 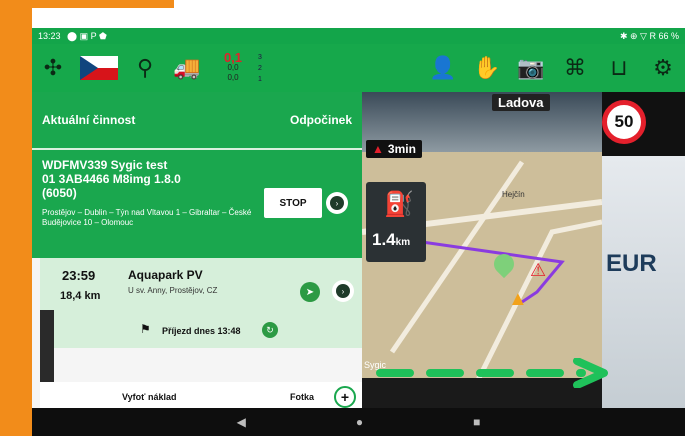 What do you see at coordinates (233, 57) in the screenshot?
I see `speed-value: 0,1` at bounding box center [233, 57].